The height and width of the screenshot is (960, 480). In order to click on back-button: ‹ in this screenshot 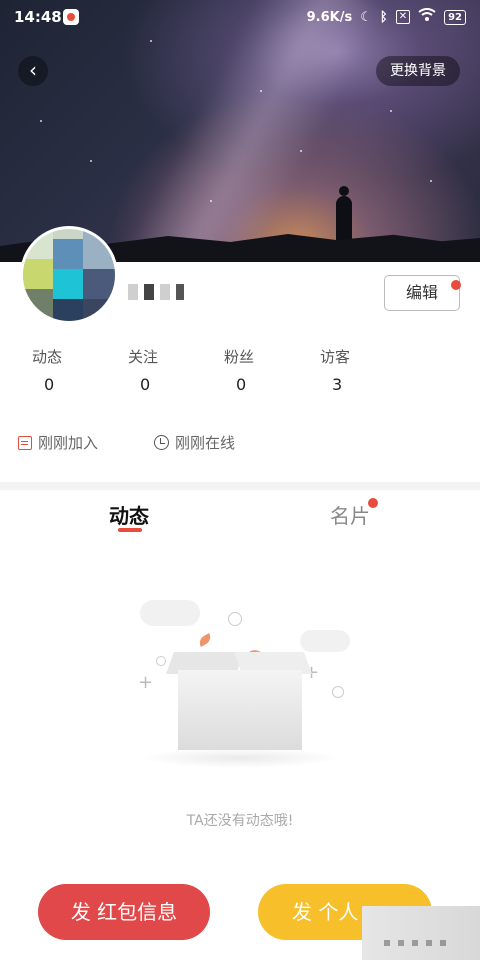, I will do `click(33, 71)`.